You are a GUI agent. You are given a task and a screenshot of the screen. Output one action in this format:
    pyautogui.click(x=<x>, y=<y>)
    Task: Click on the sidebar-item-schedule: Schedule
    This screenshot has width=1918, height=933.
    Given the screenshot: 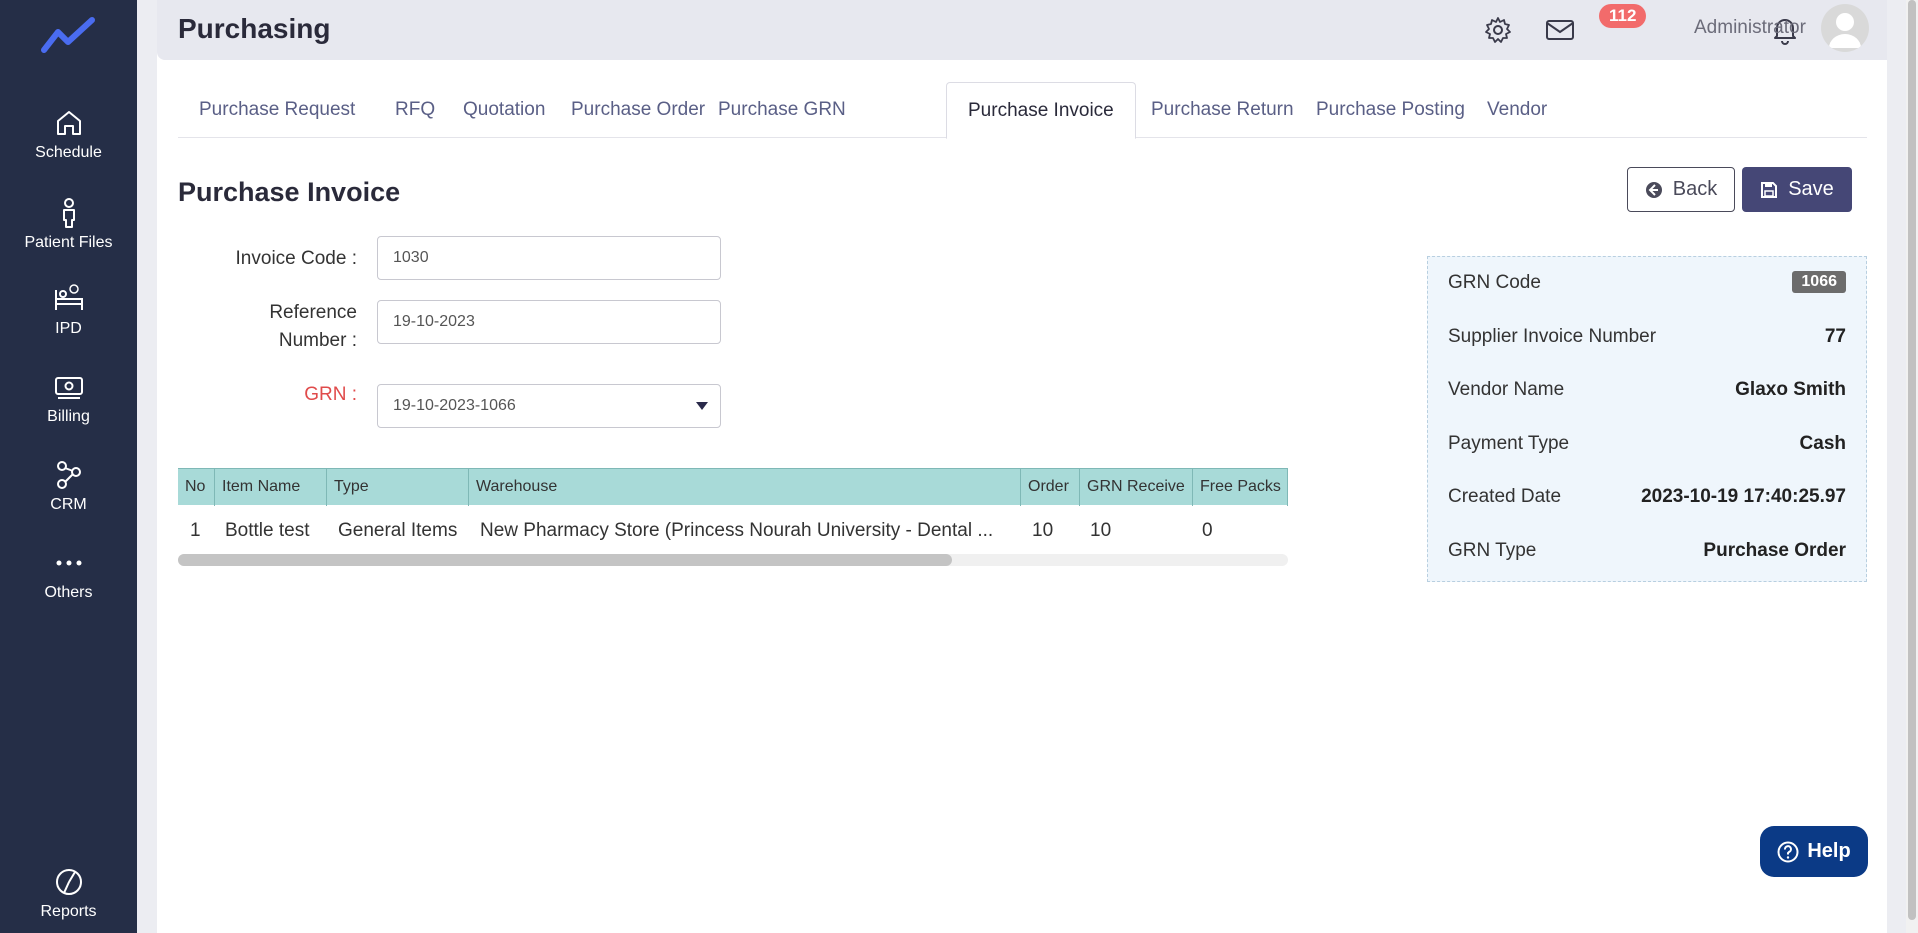 What is the action you would take?
    pyautogui.click(x=68, y=134)
    